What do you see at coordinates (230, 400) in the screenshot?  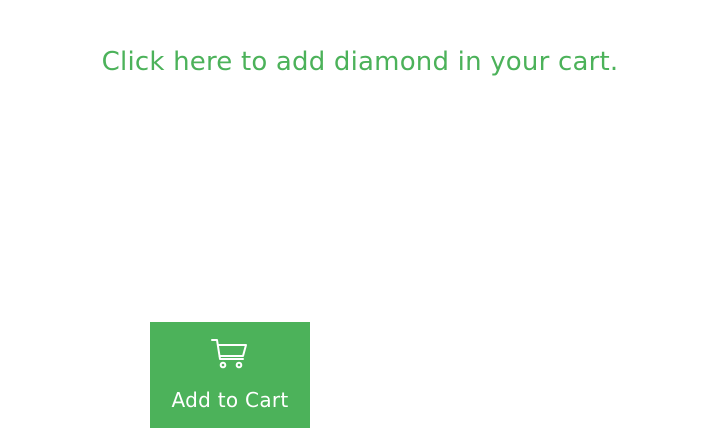 I see `add-to-cart-label: Add to Cart` at bounding box center [230, 400].